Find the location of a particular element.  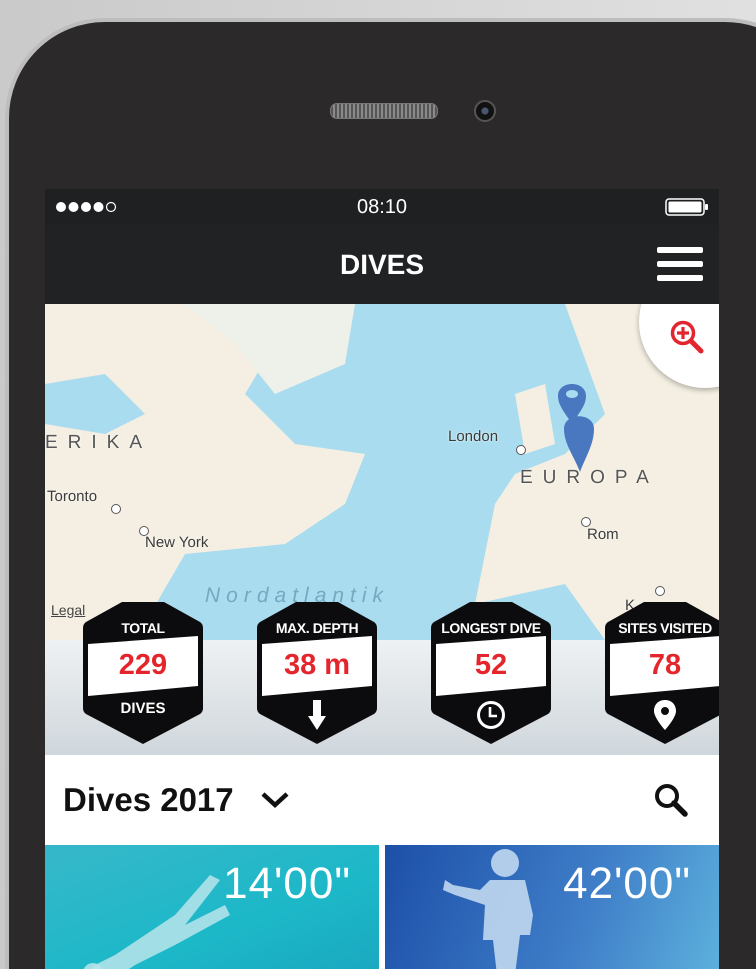

chevron-down-icon is located at coordinates (275, 800).